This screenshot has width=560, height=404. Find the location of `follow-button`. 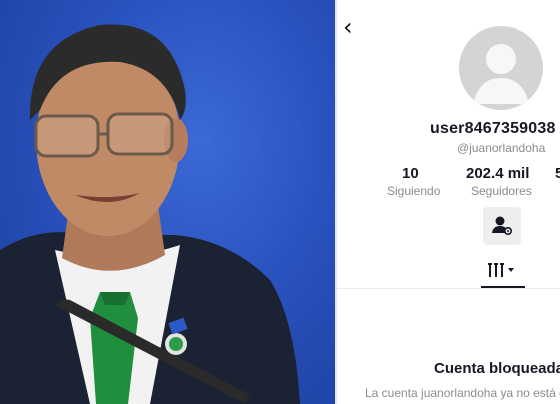

follow-button is located at coordinates (502, 226).